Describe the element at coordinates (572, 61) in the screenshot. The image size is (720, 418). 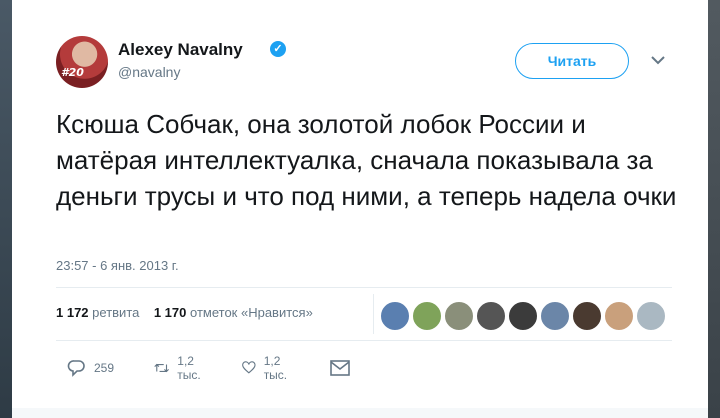
I see `follow-button: Читать` at that location.